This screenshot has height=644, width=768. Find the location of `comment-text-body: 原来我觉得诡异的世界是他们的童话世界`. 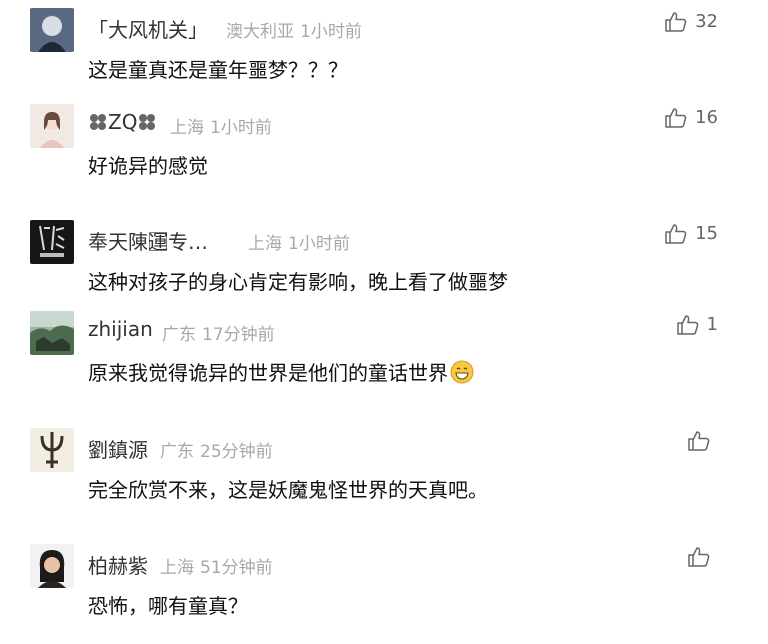

comment-text-body: 原来我觉得诡异的世界是他们的童话世界 is located at coordinates (268, 373).